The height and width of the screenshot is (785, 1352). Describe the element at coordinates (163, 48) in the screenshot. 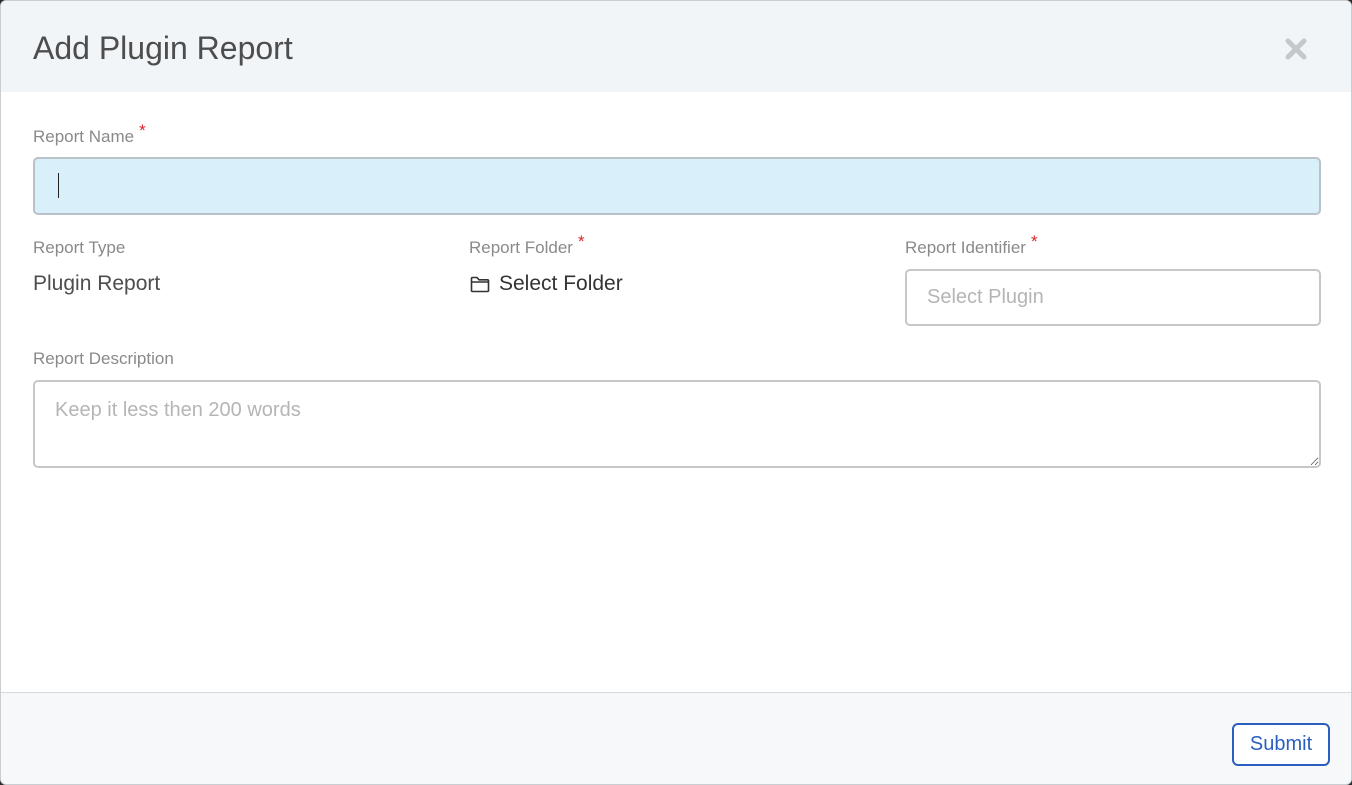

I see `modal-title: Add Plugin Report` at that location.